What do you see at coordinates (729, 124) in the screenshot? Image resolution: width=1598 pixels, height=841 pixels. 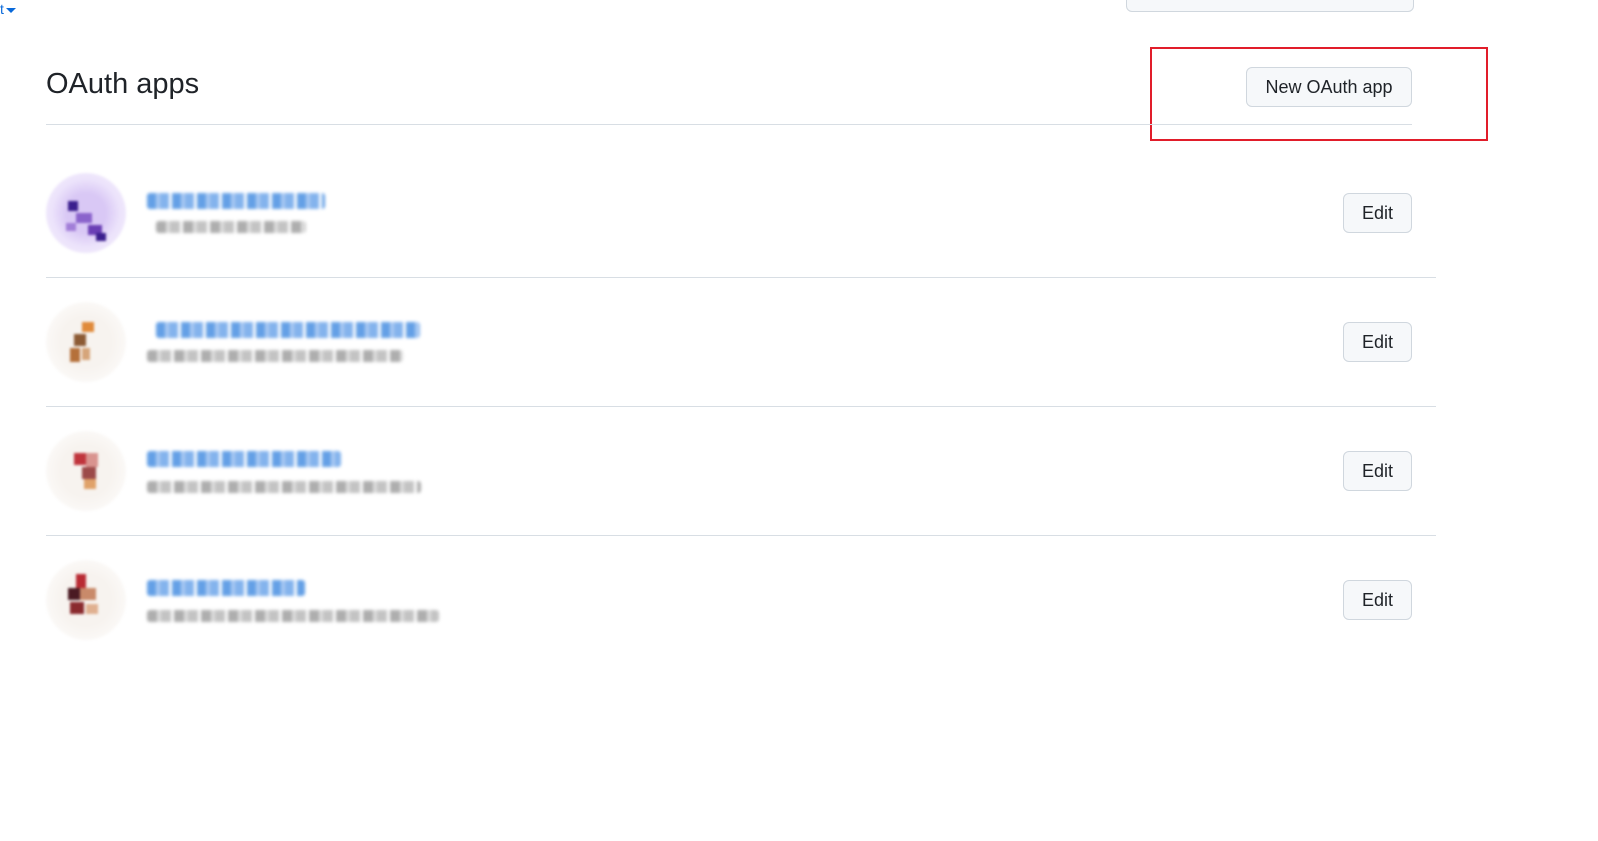 I see `header-divider` at bounding box center [729, 124].